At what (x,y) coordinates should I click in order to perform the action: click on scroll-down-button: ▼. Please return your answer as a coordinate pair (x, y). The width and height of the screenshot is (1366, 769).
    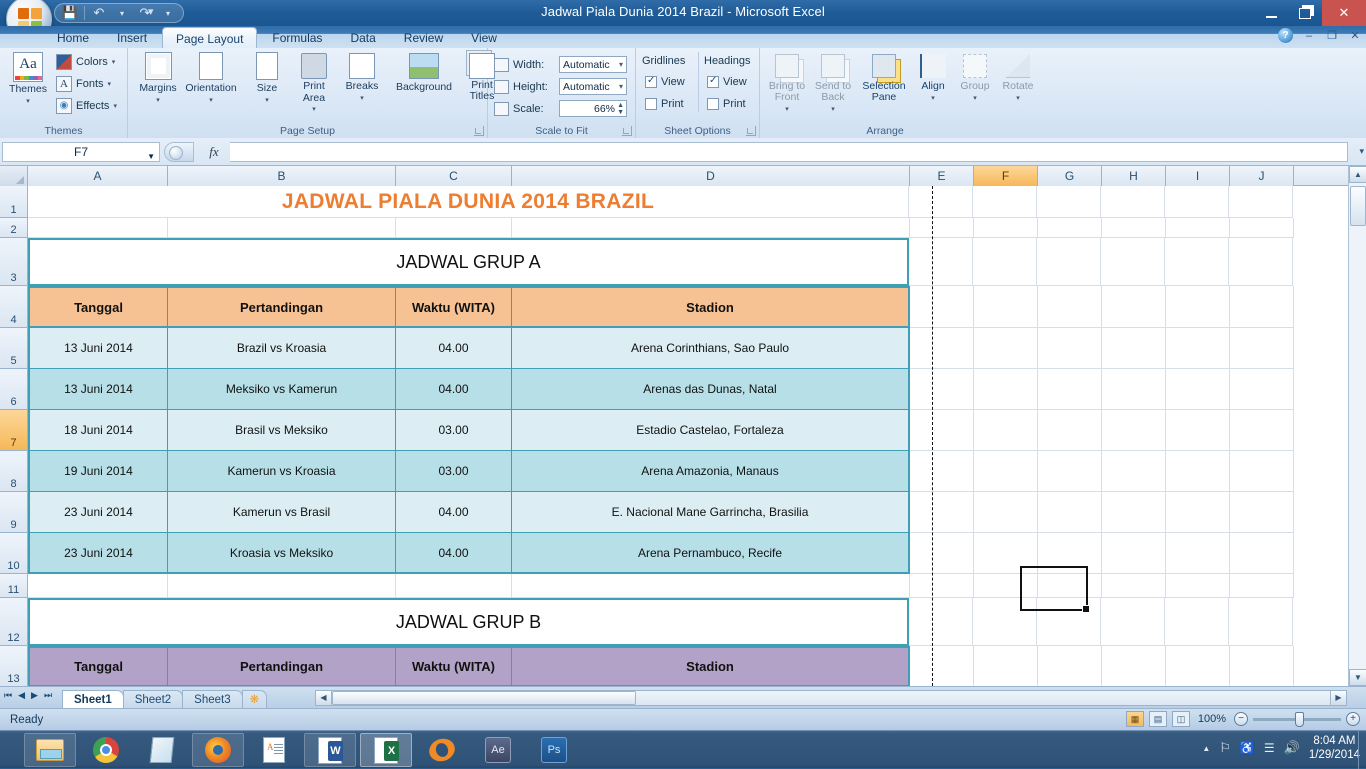
    Looking at the image, I should click on (1357, 677).